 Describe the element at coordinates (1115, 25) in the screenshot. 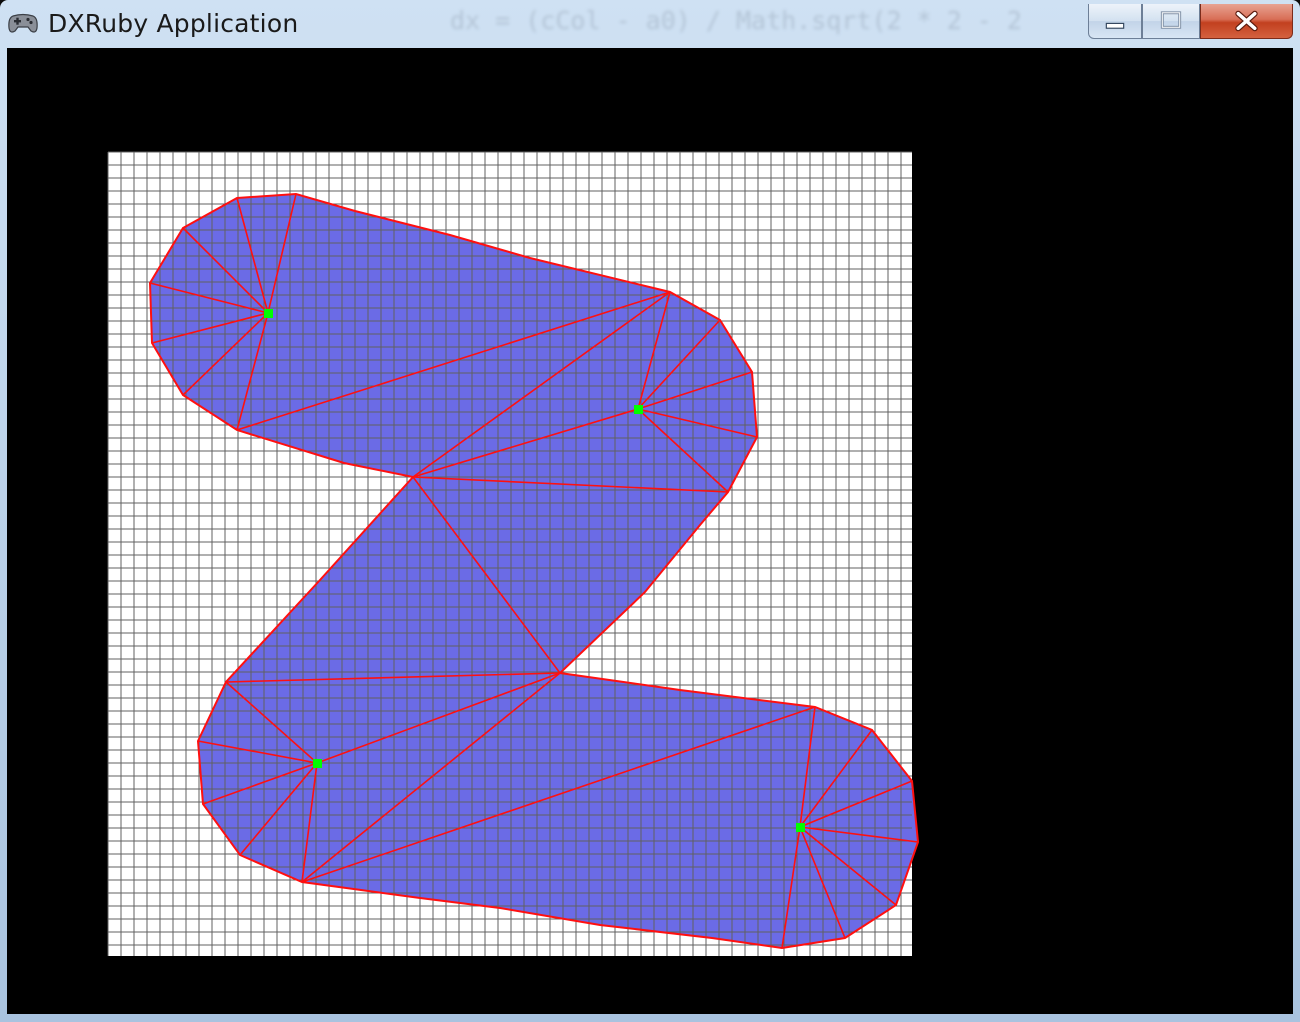

I see `minimize-icon` at that location.